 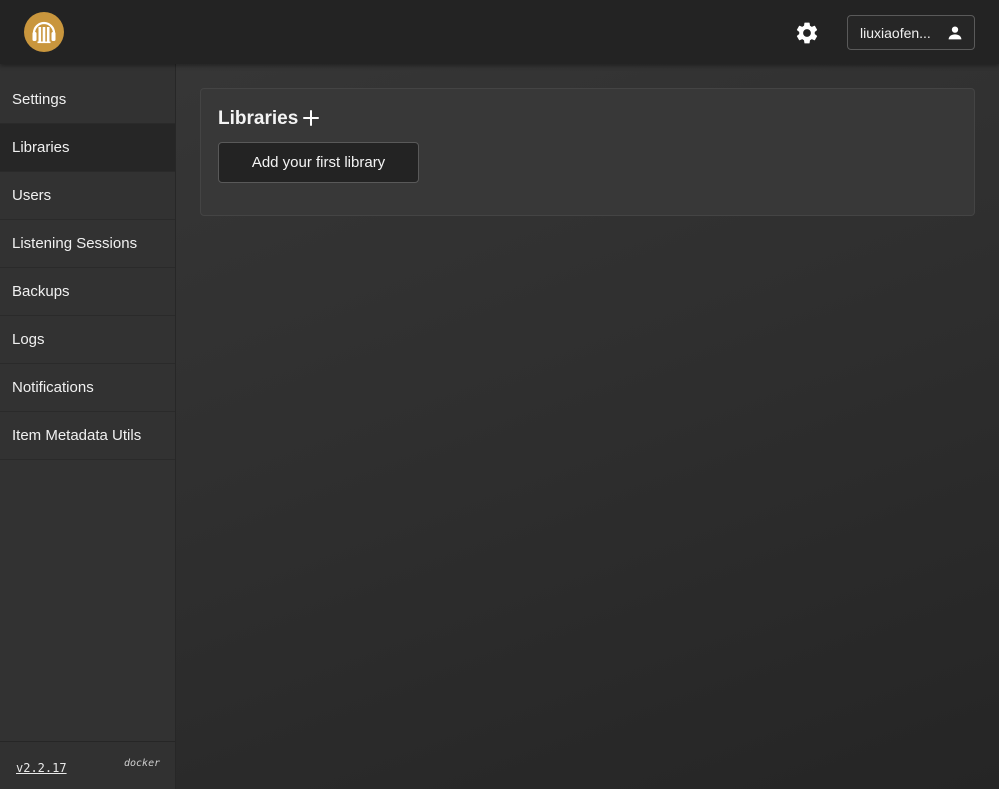 What do you see at coordinates (87, 436) in the screenshot?
I see `sidebar-item-item-metadata-utils: Item Metadata Utils` at bounding box center [87, 436].